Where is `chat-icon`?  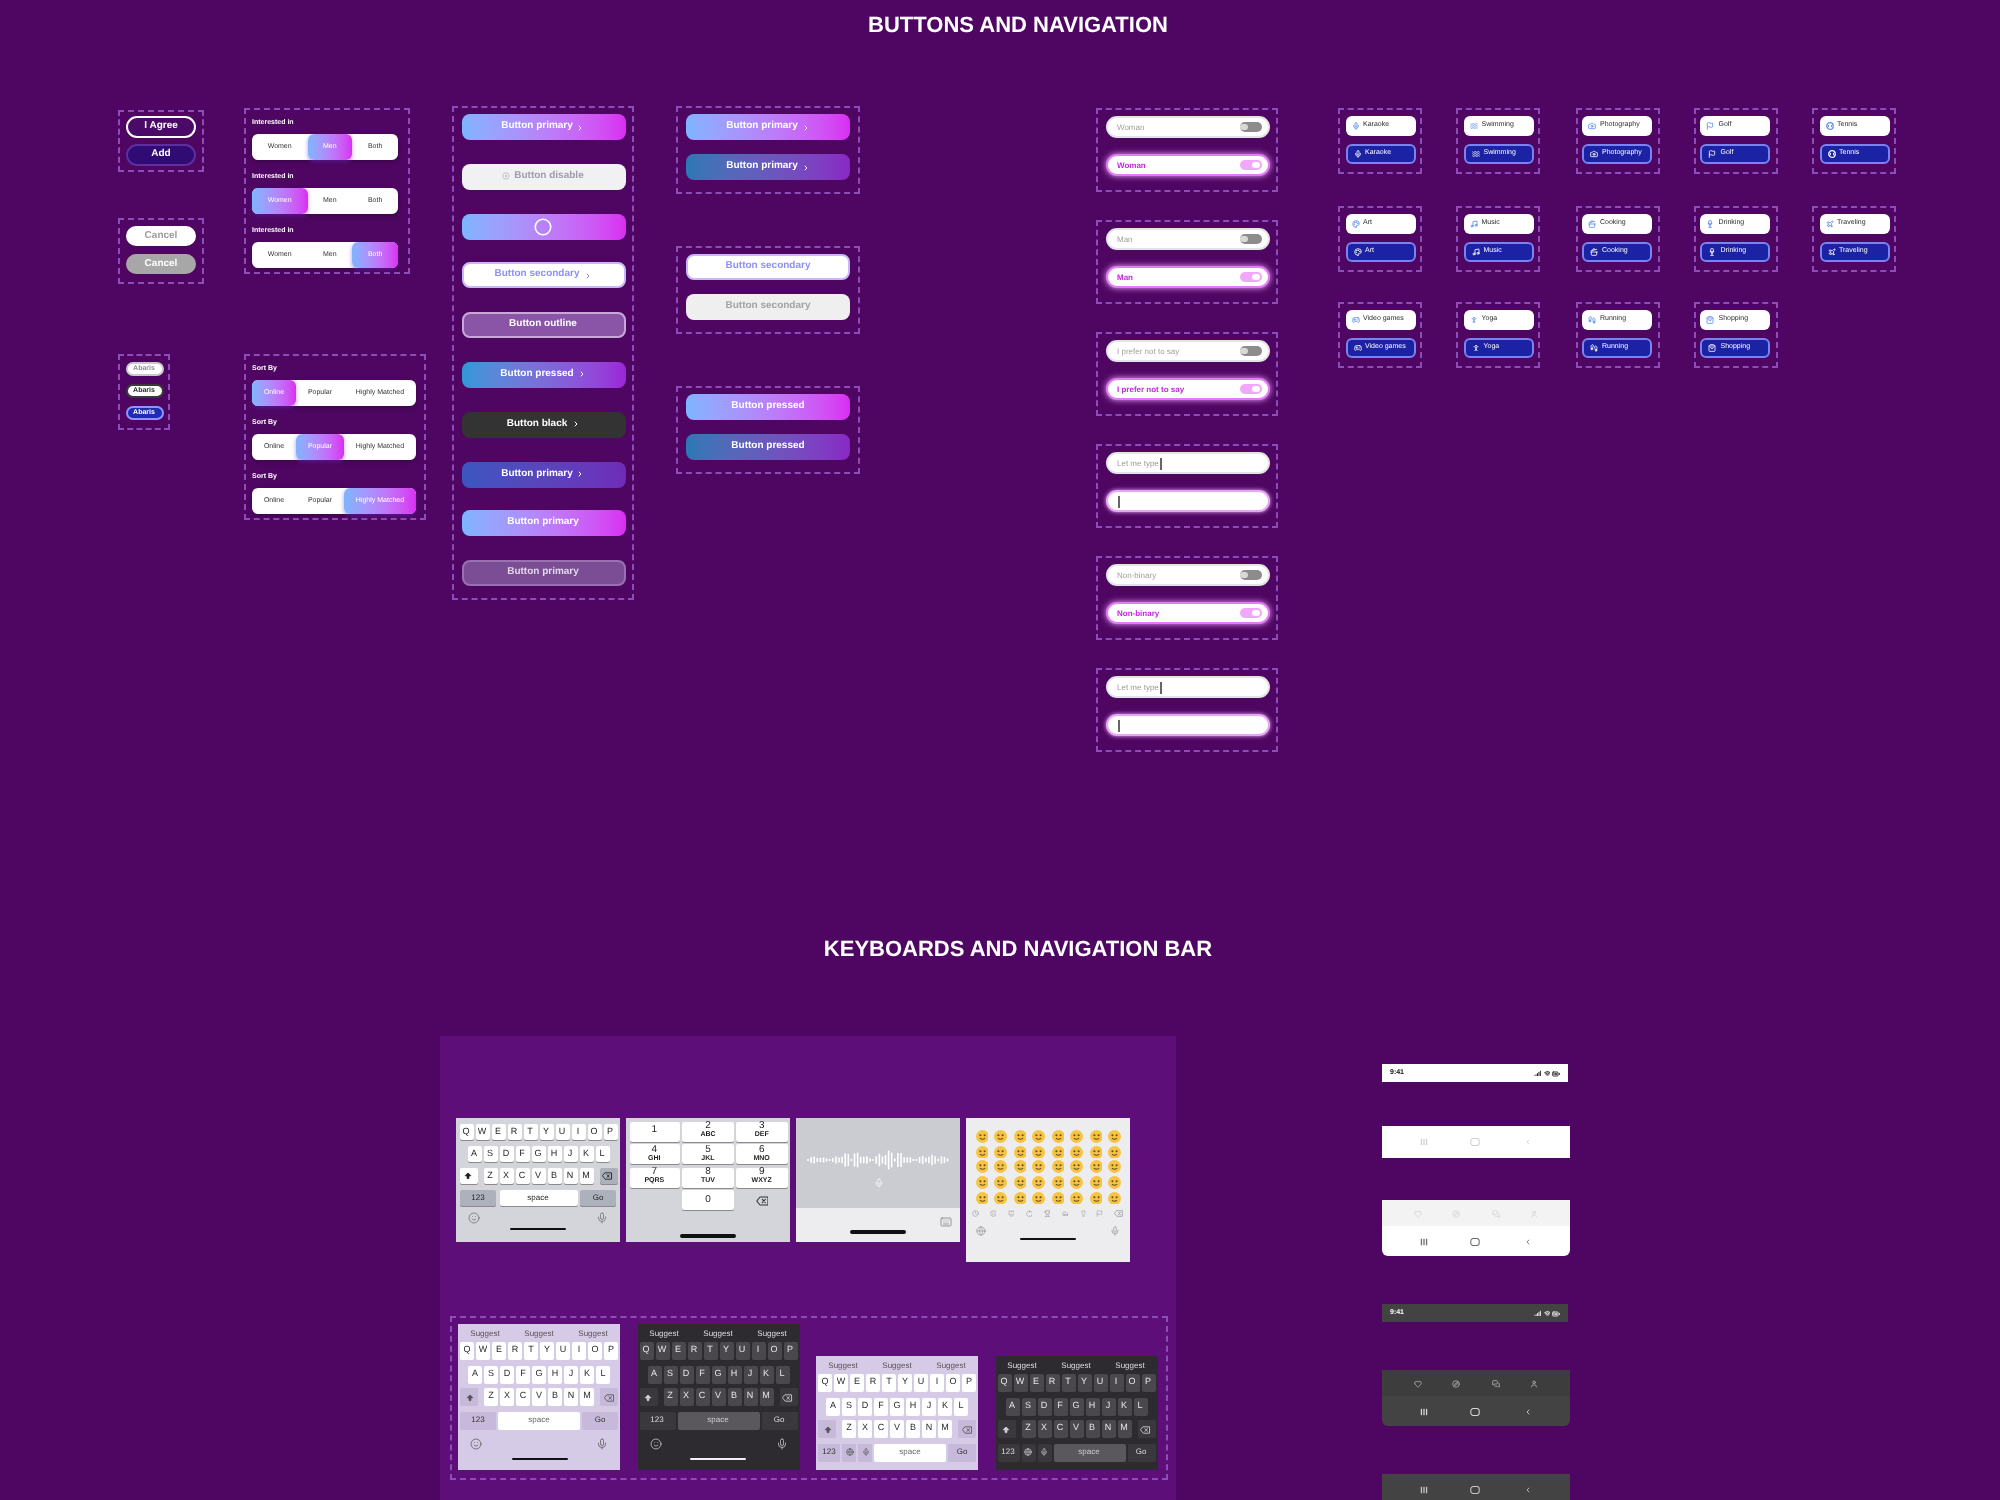 chat-icon is located at coordinates (1495, 1383).